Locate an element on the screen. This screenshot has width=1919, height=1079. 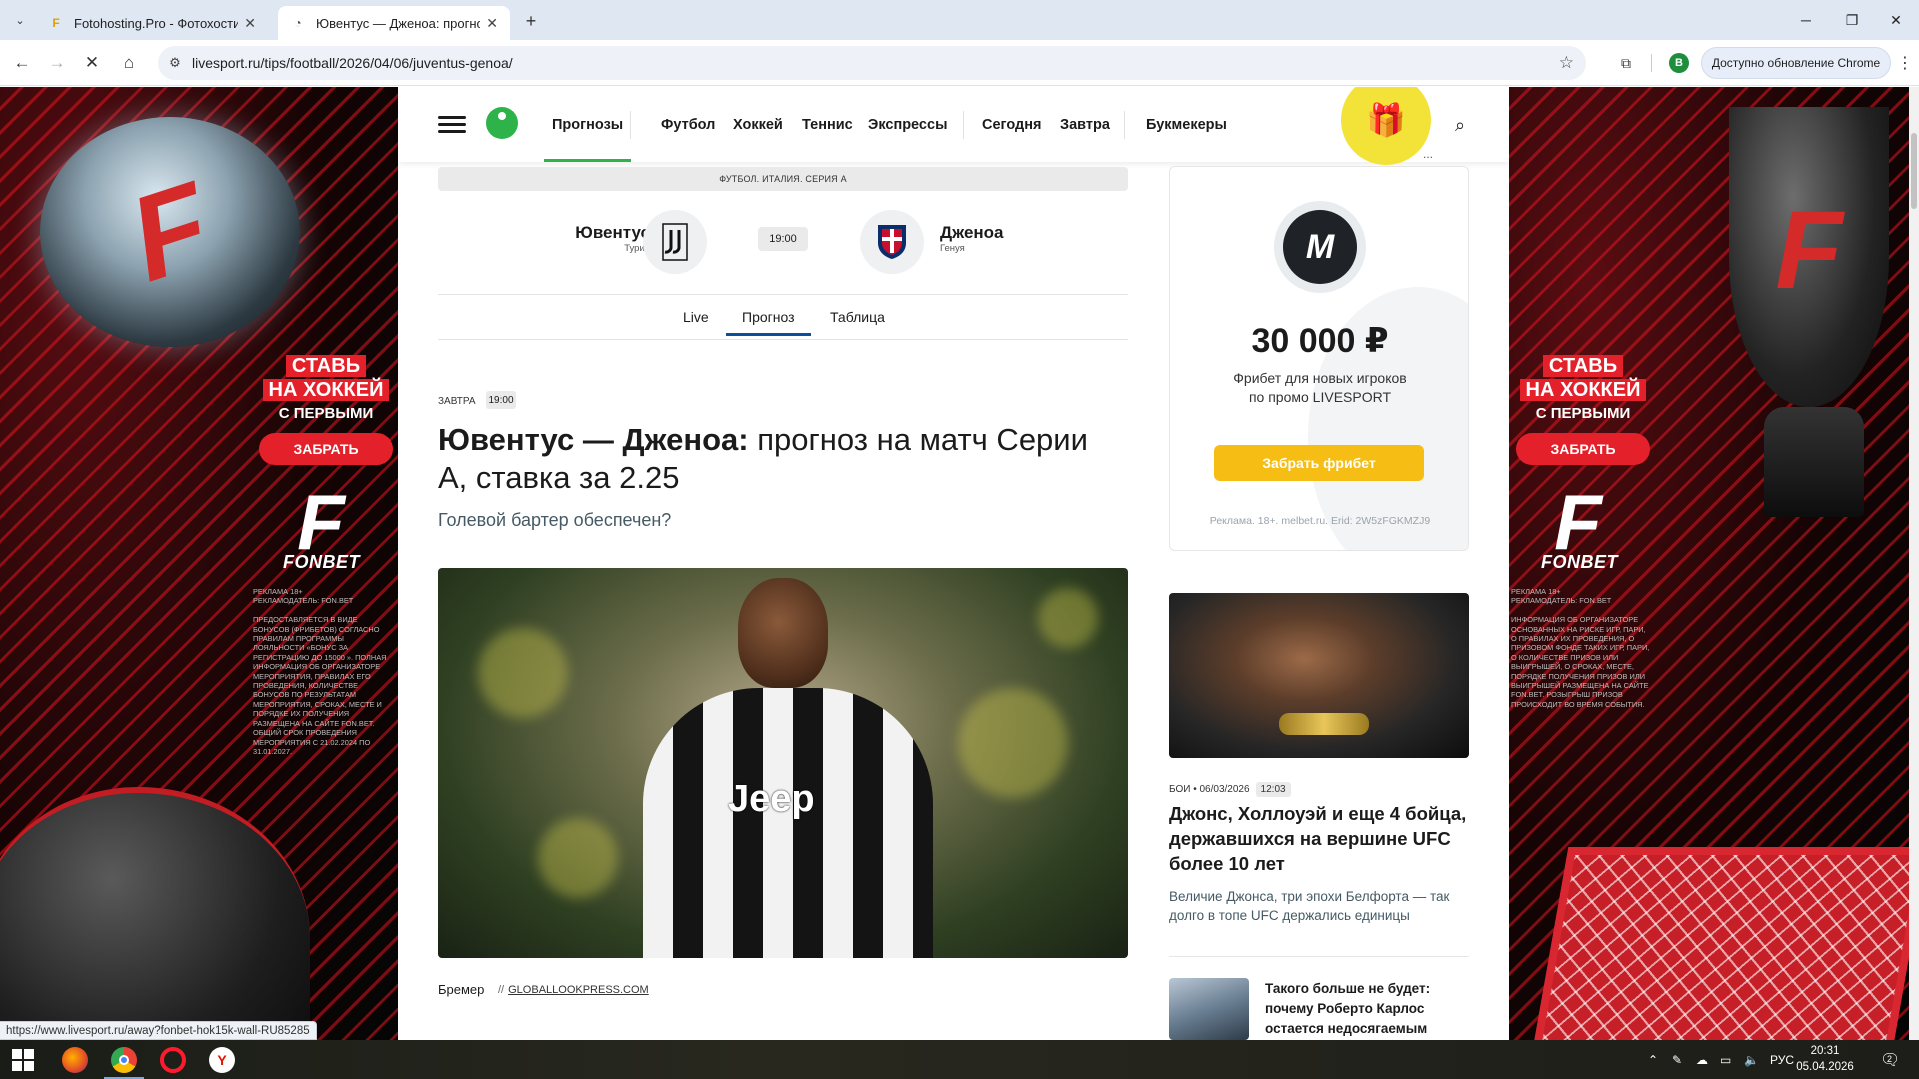
nav-divider is located at coordinates (1124, 125).